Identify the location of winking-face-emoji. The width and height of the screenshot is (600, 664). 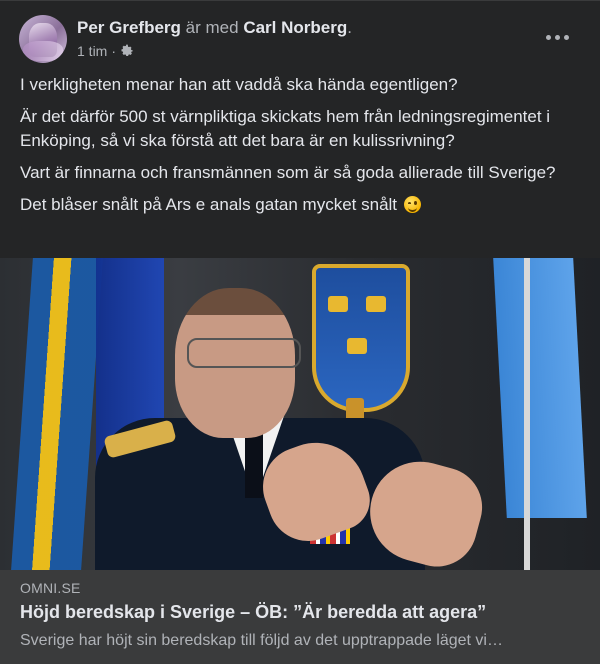
(412, 204).